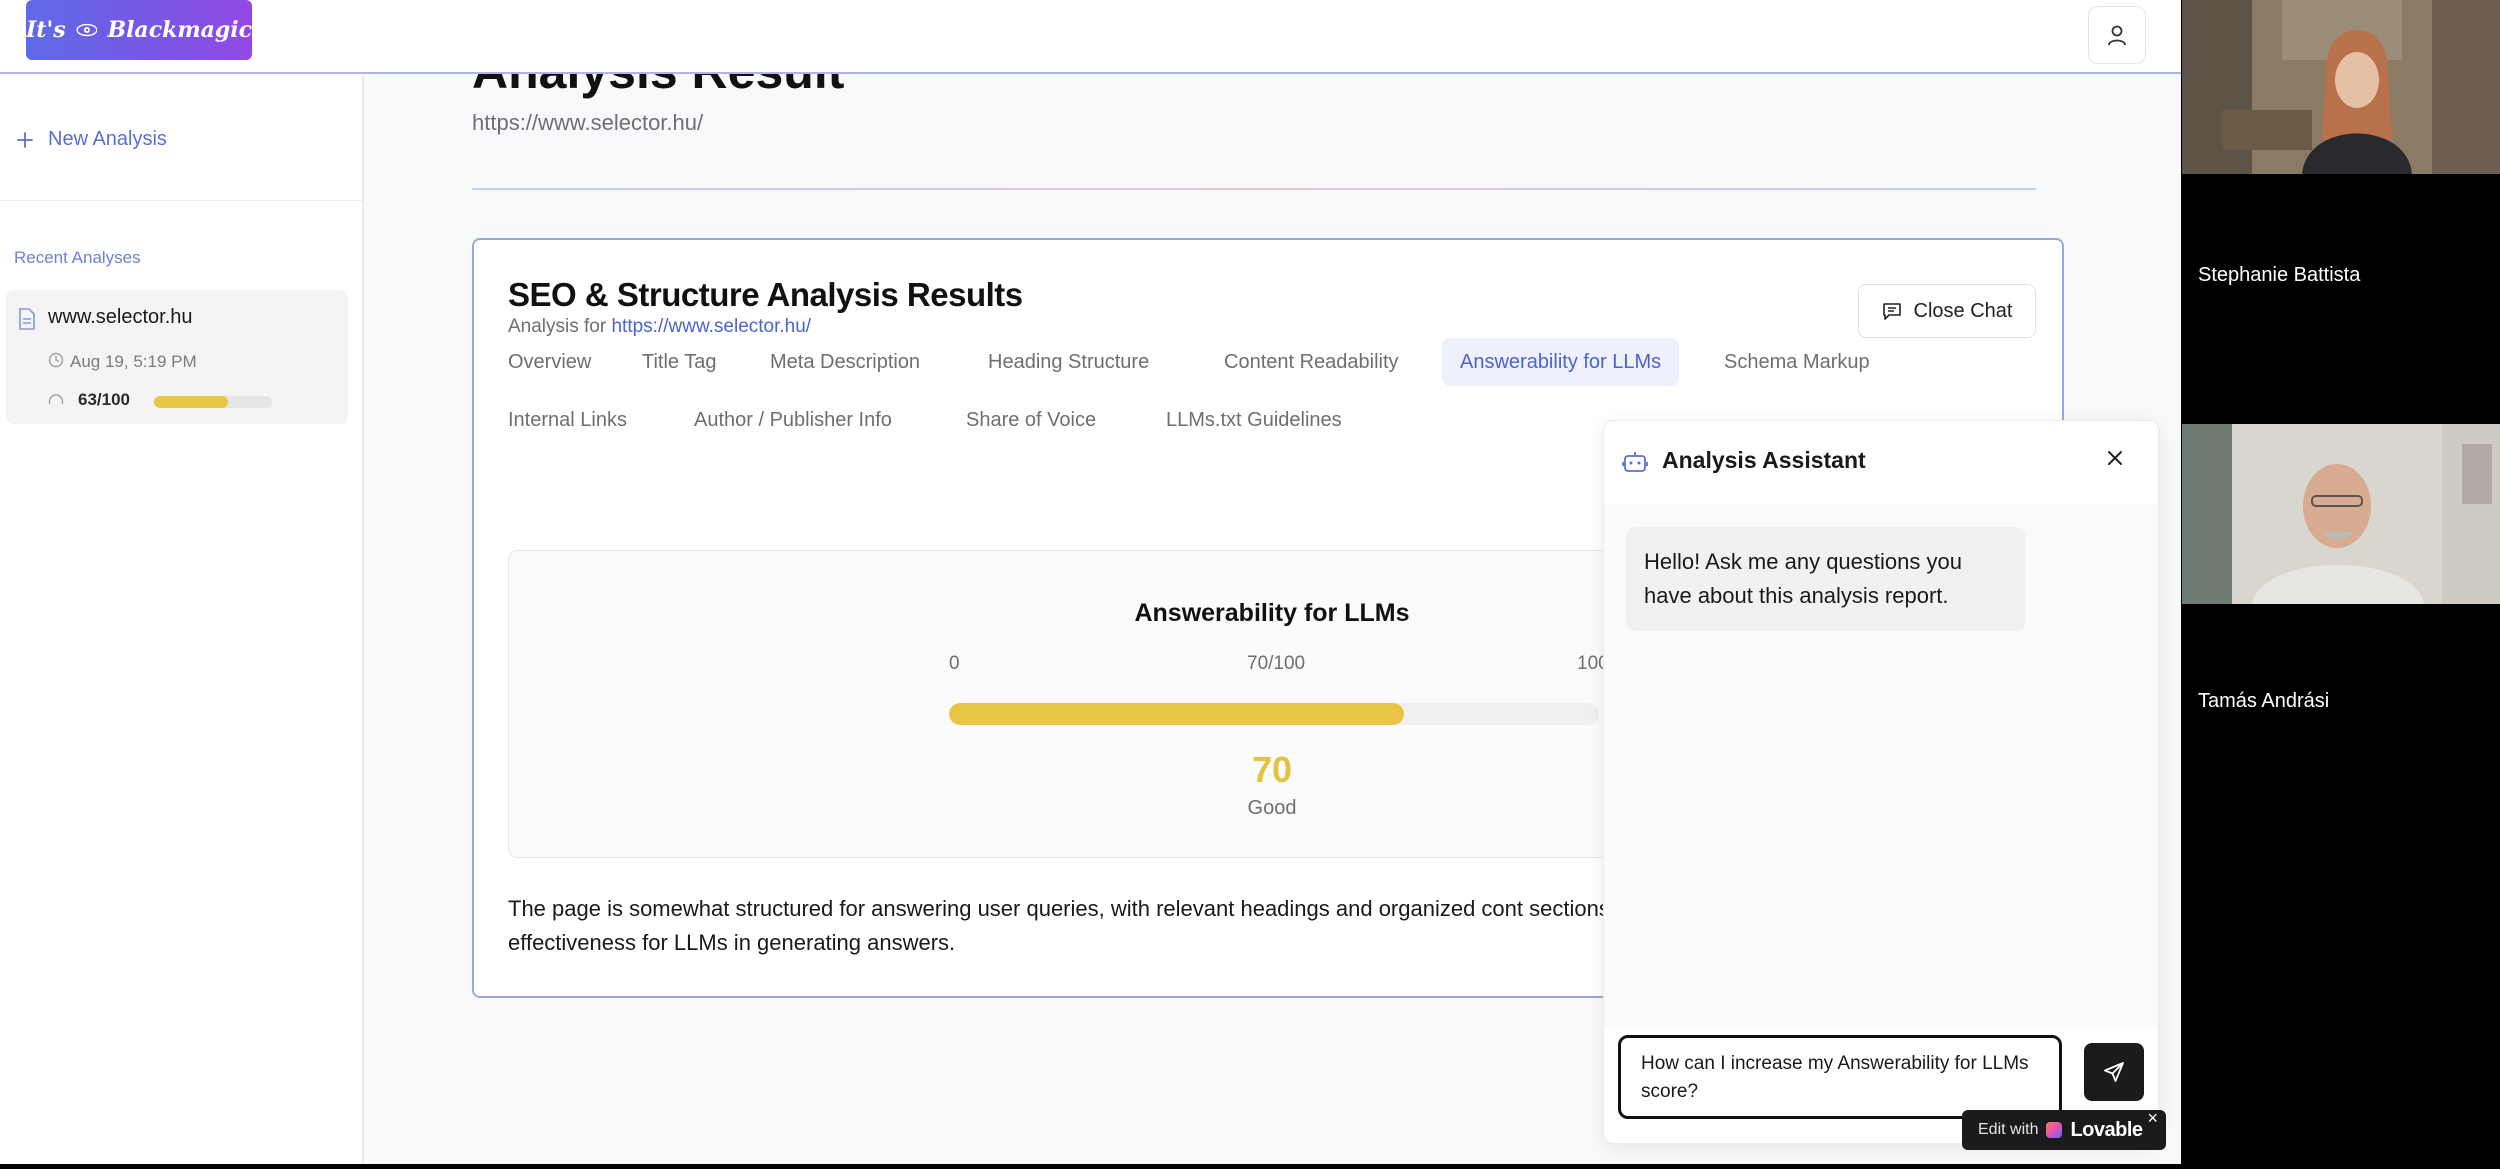 Image resolution: width=2500 pixels, height=1169 pixels. Describe the element at coordinates (1176, 714) in the screenshot. I see `score-progress-fill` at that location.